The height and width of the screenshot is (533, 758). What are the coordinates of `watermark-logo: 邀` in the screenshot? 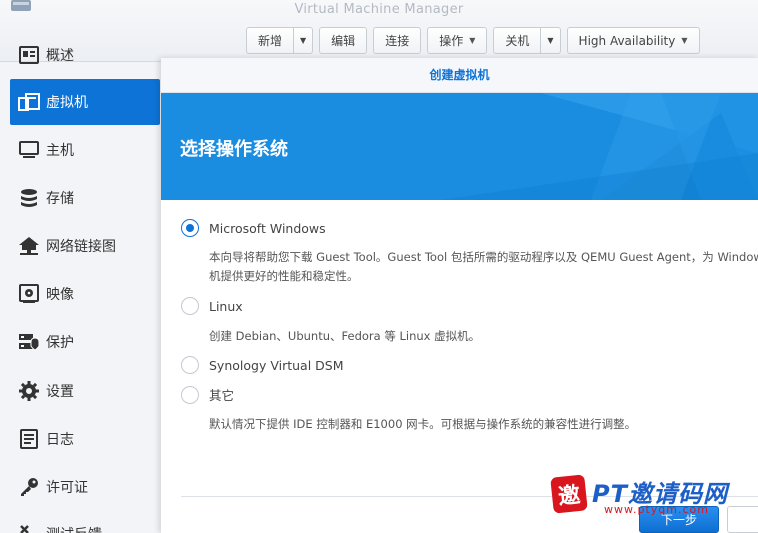 It's located at (569, 494).